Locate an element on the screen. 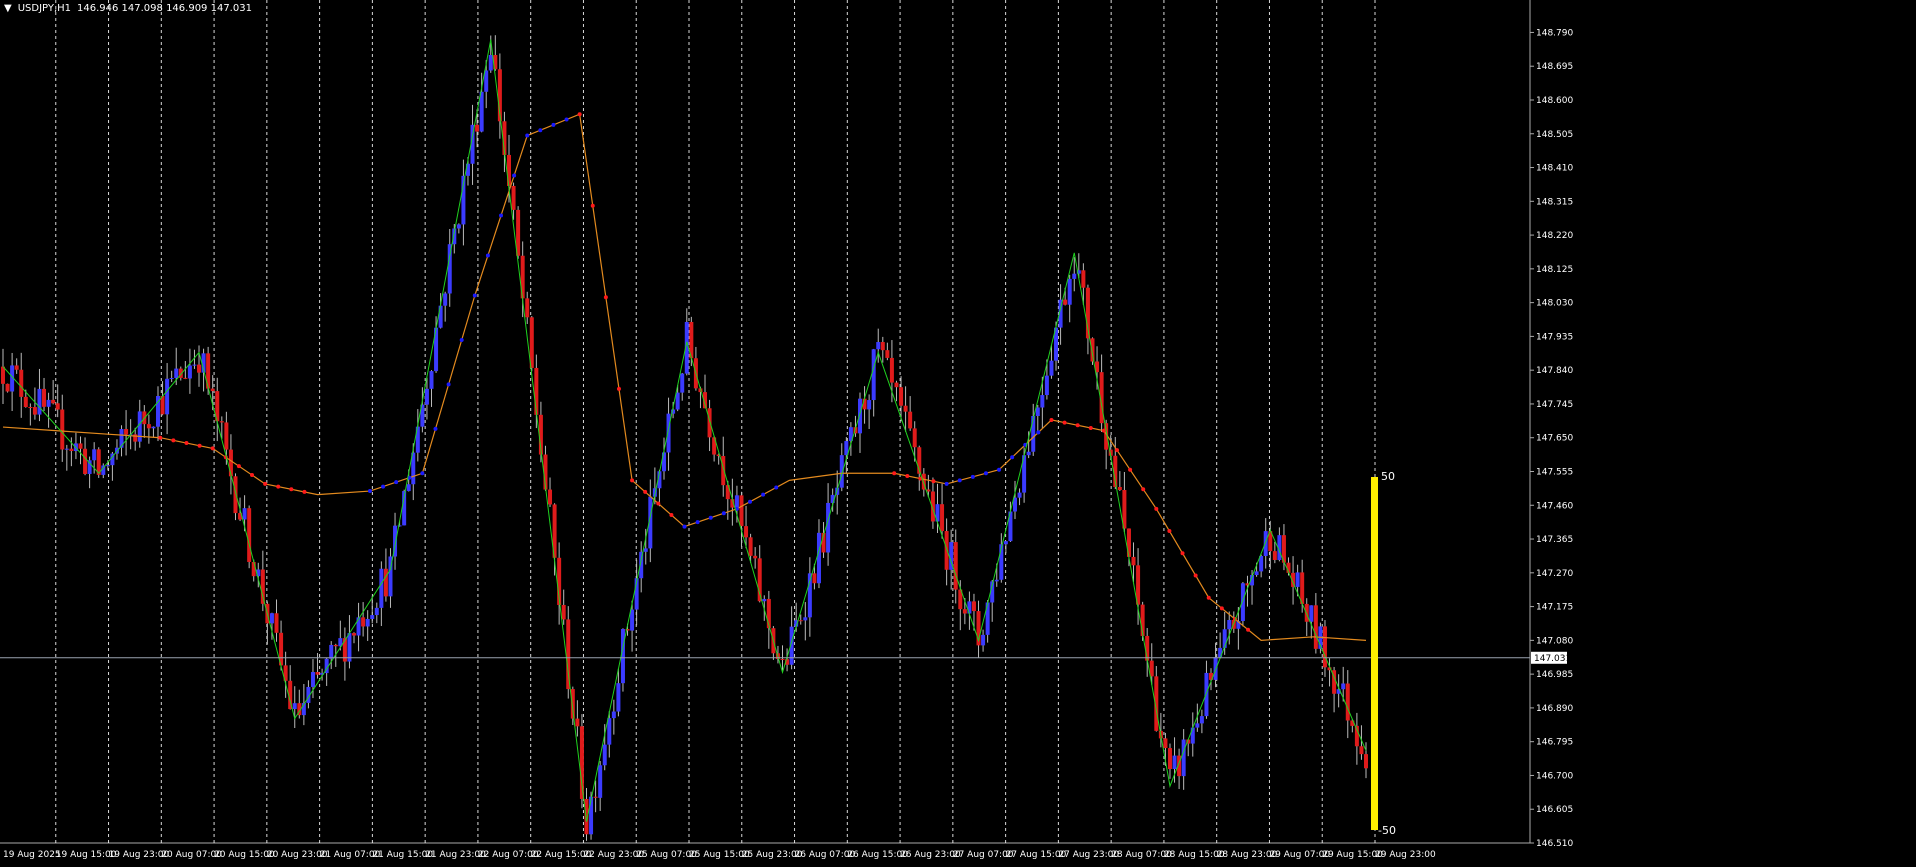  y-tick-label: 148.790 is located at coordinates (1554, 33).